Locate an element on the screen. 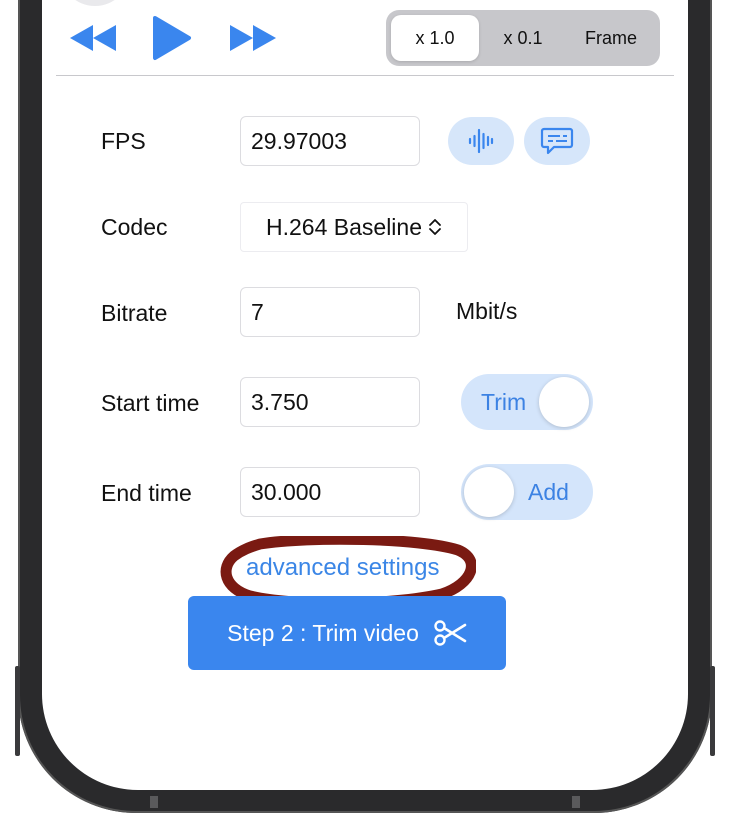  bitrate-label: Bitrate is located at coordinates (134, 313).